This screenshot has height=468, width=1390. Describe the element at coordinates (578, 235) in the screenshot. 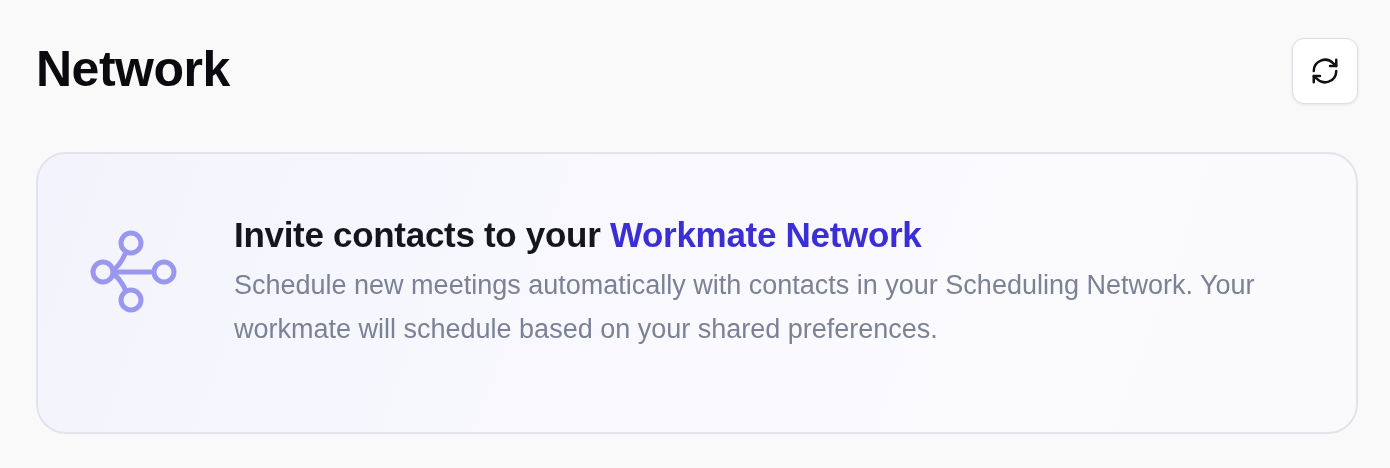

I see `card-title: Invite contacts to your Workmate Network` at that location.